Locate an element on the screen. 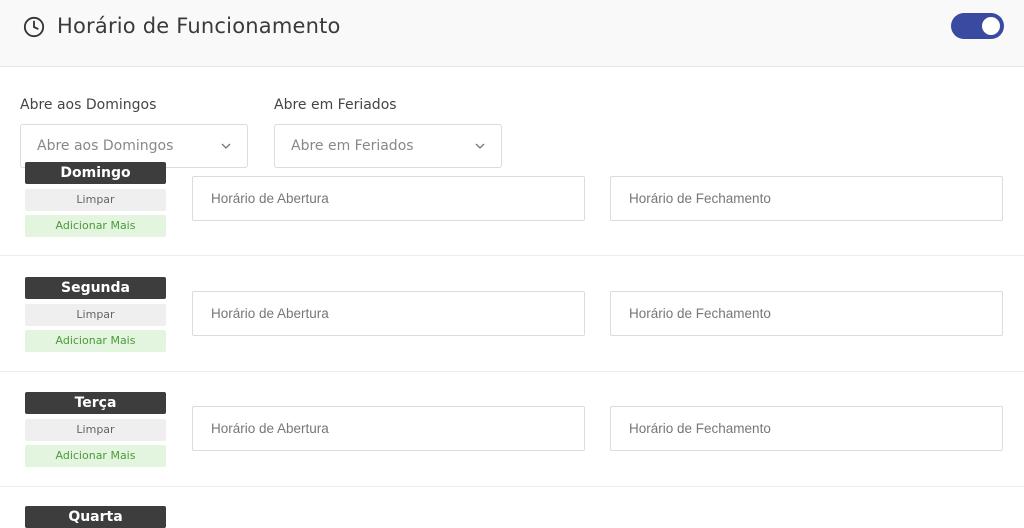  clear-button-terca: Limpar is located at coordinates (95, 430).